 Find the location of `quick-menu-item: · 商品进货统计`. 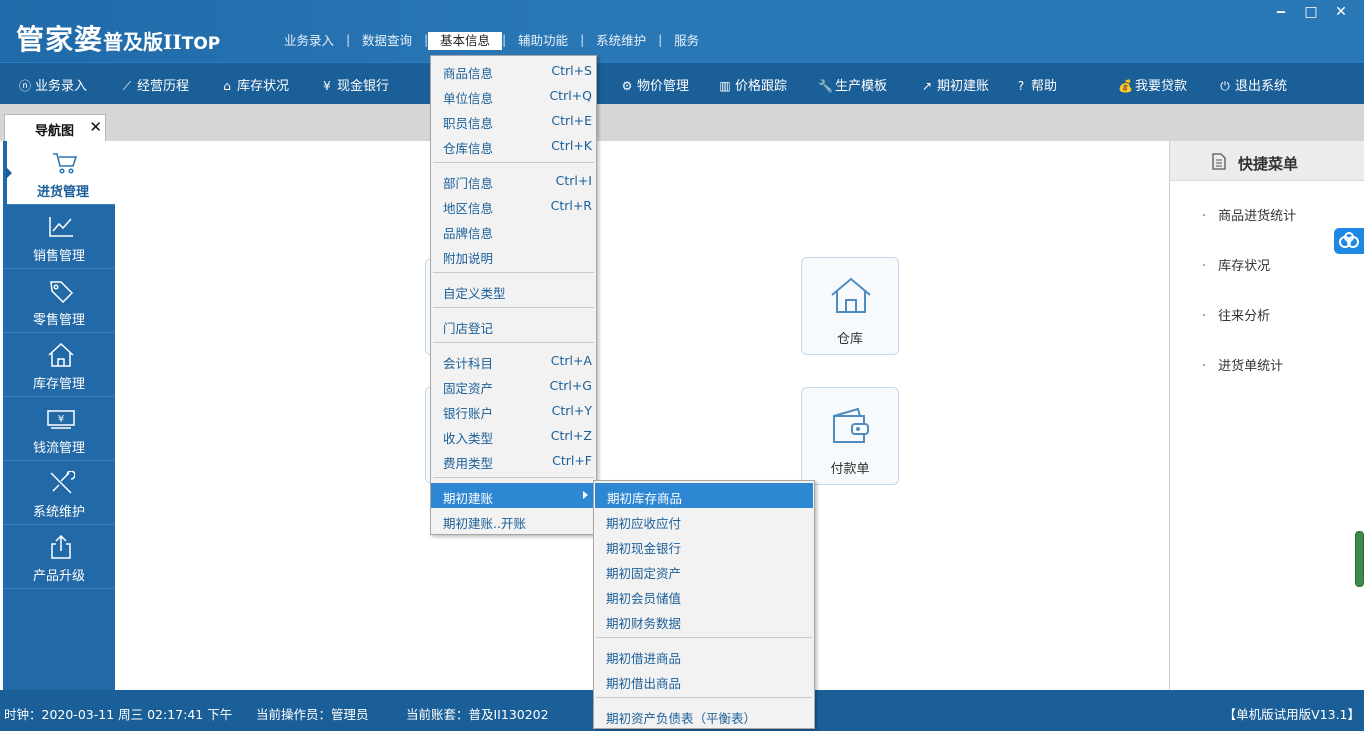

quick-menu-item: · 商品进货统计 is located at coordinates (1249, 214).